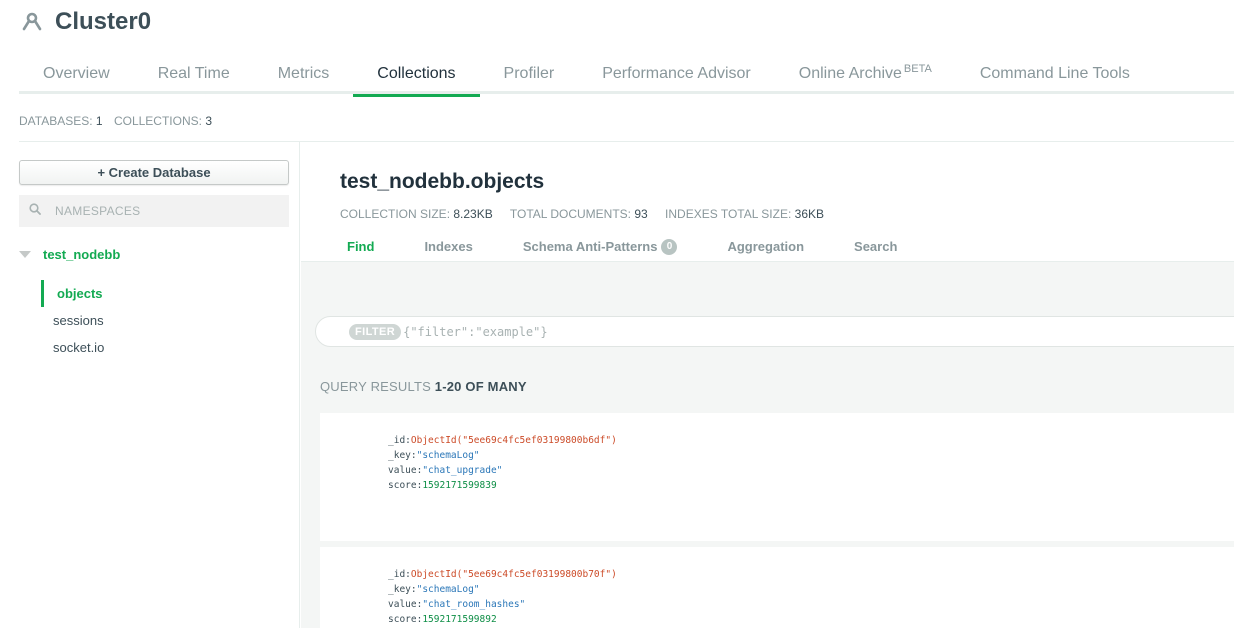  What do you see at coordinates (1055, 75) in the screenshot?
I see `tab-command-line-tools: Command Line Tools` at bounding box center [1055, 75].